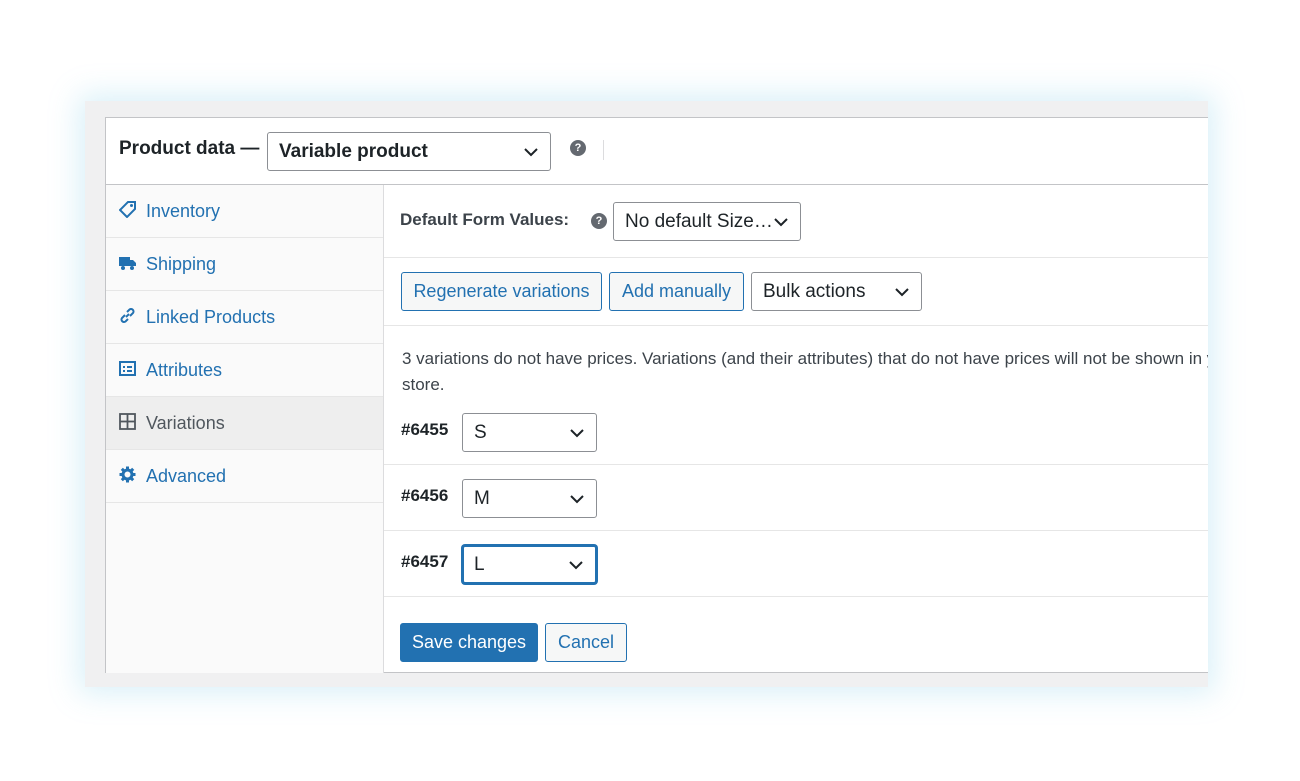 The height and width of the screenshot is (781, 1300). What do you see at coordinates (603, 150) in the screenshot?
I see `header-divider` at bounding box center [603, 150].